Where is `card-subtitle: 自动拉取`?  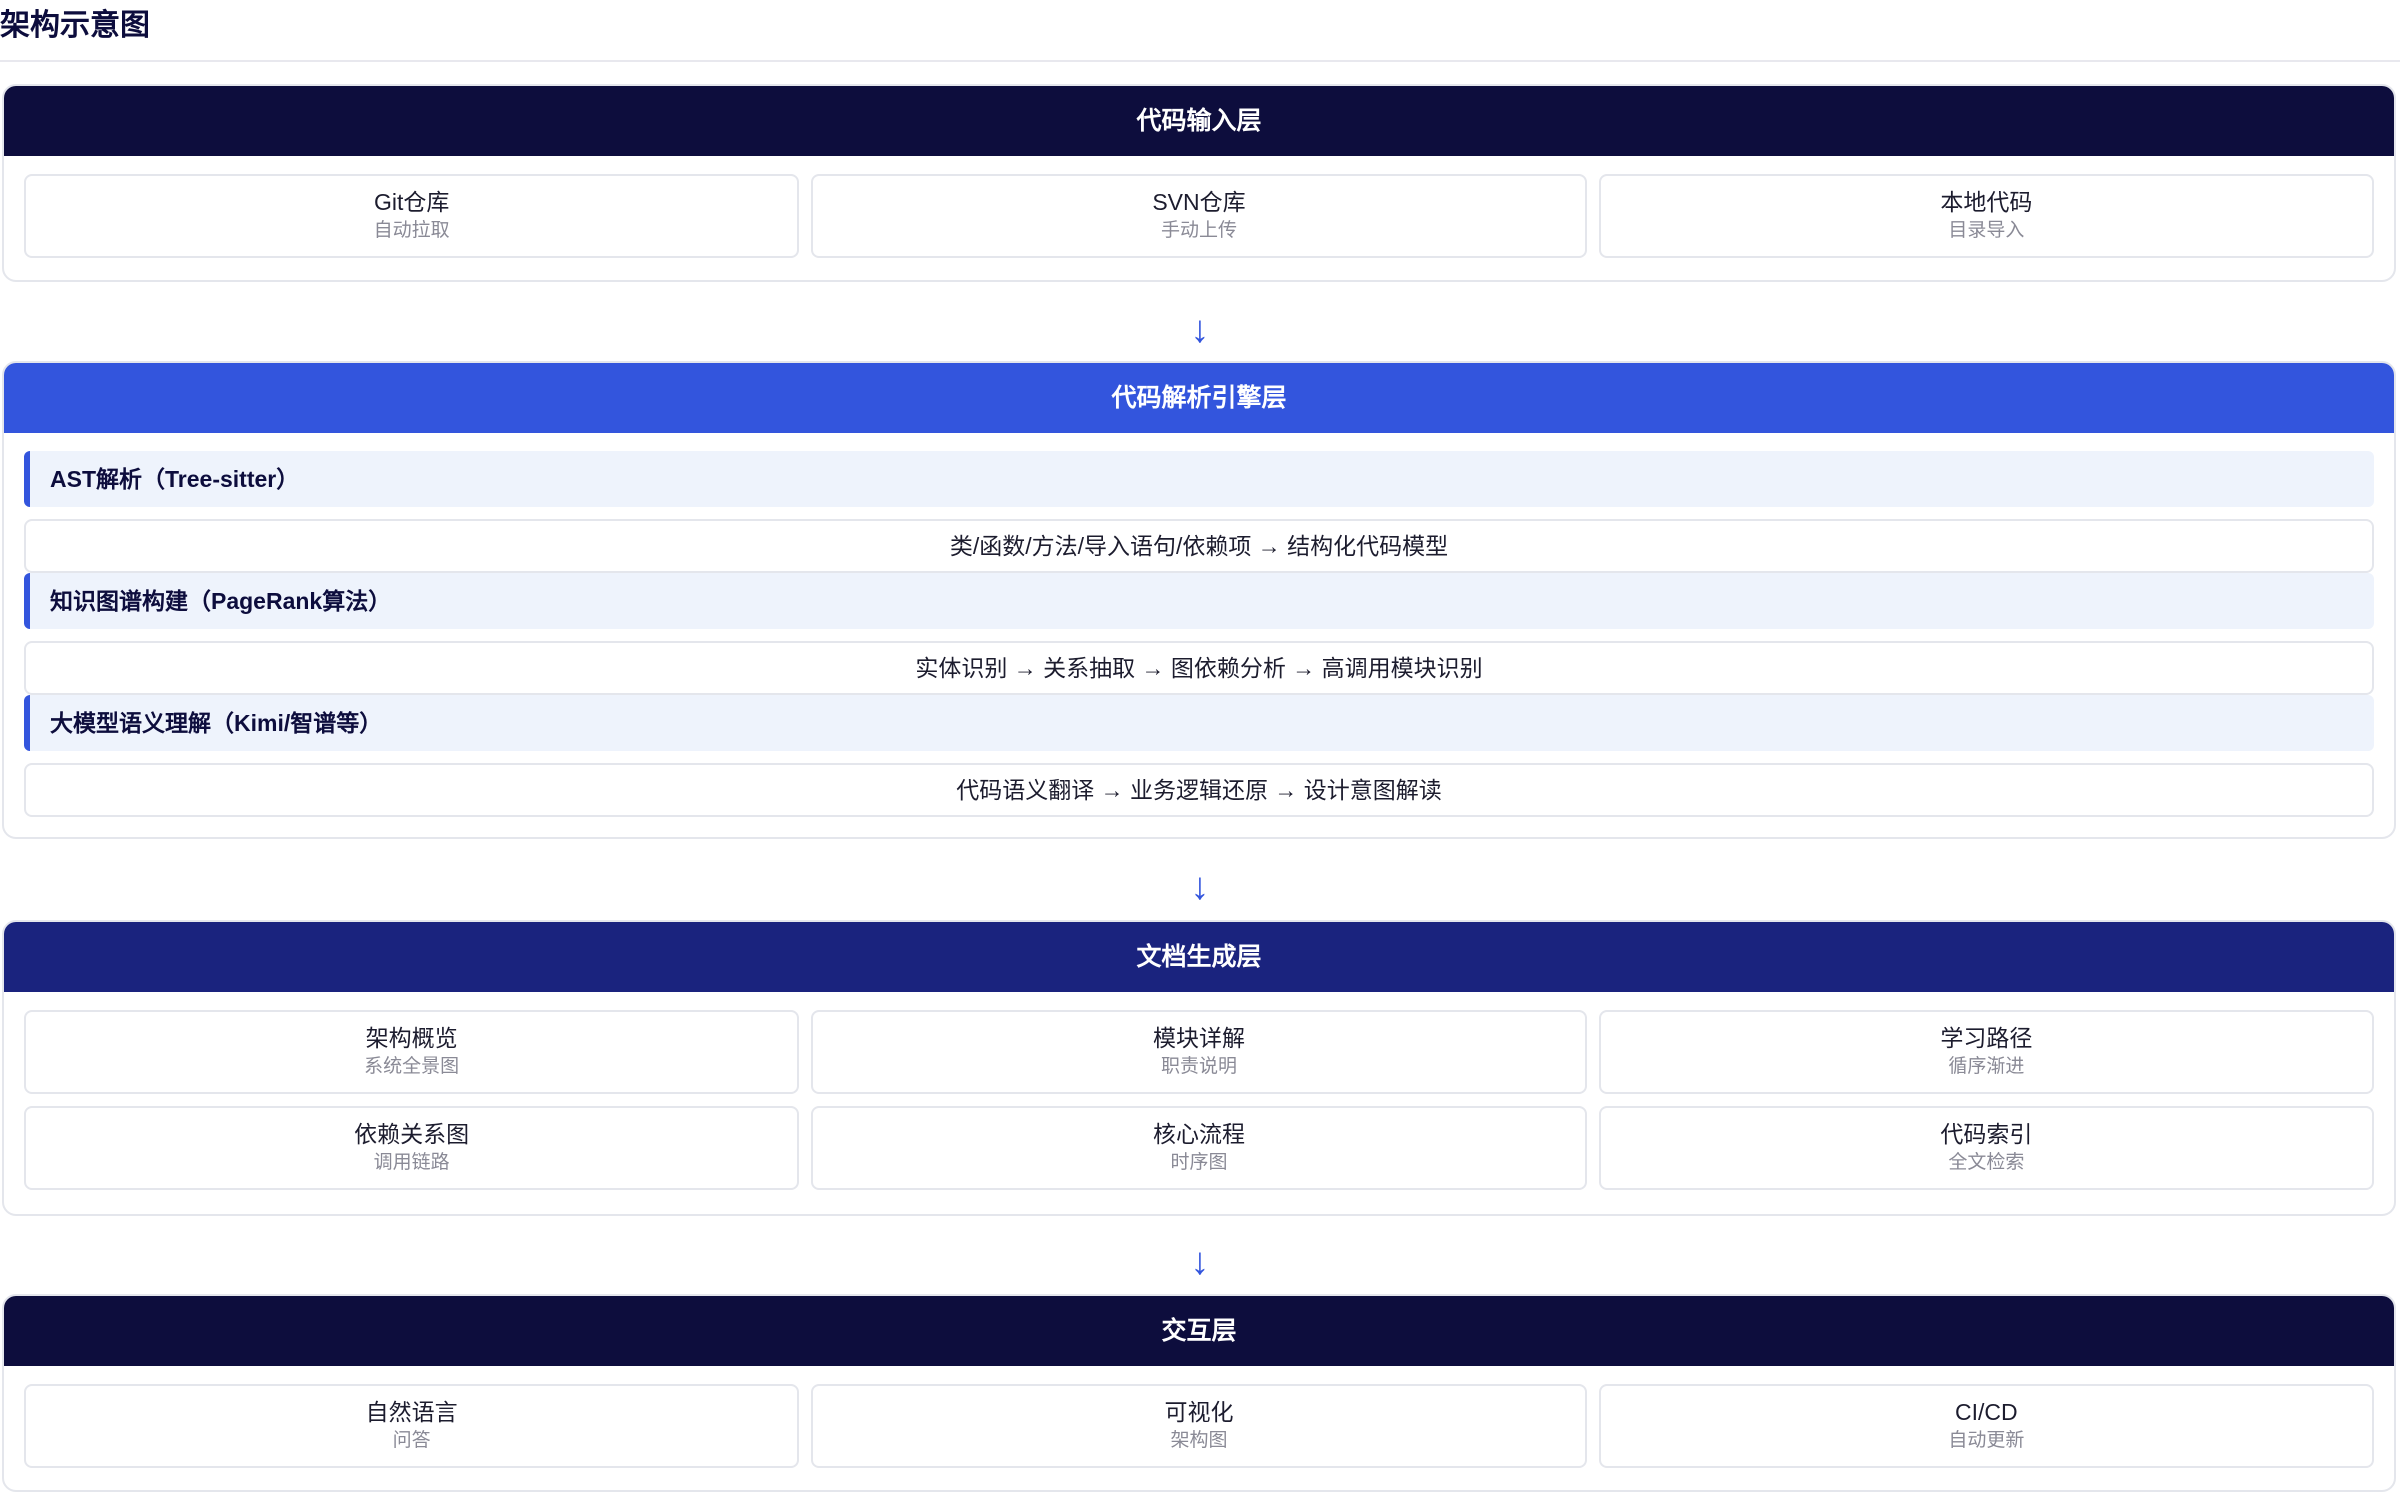 card-subtitle: 自动拉取 is located at coordinates (411, 230).